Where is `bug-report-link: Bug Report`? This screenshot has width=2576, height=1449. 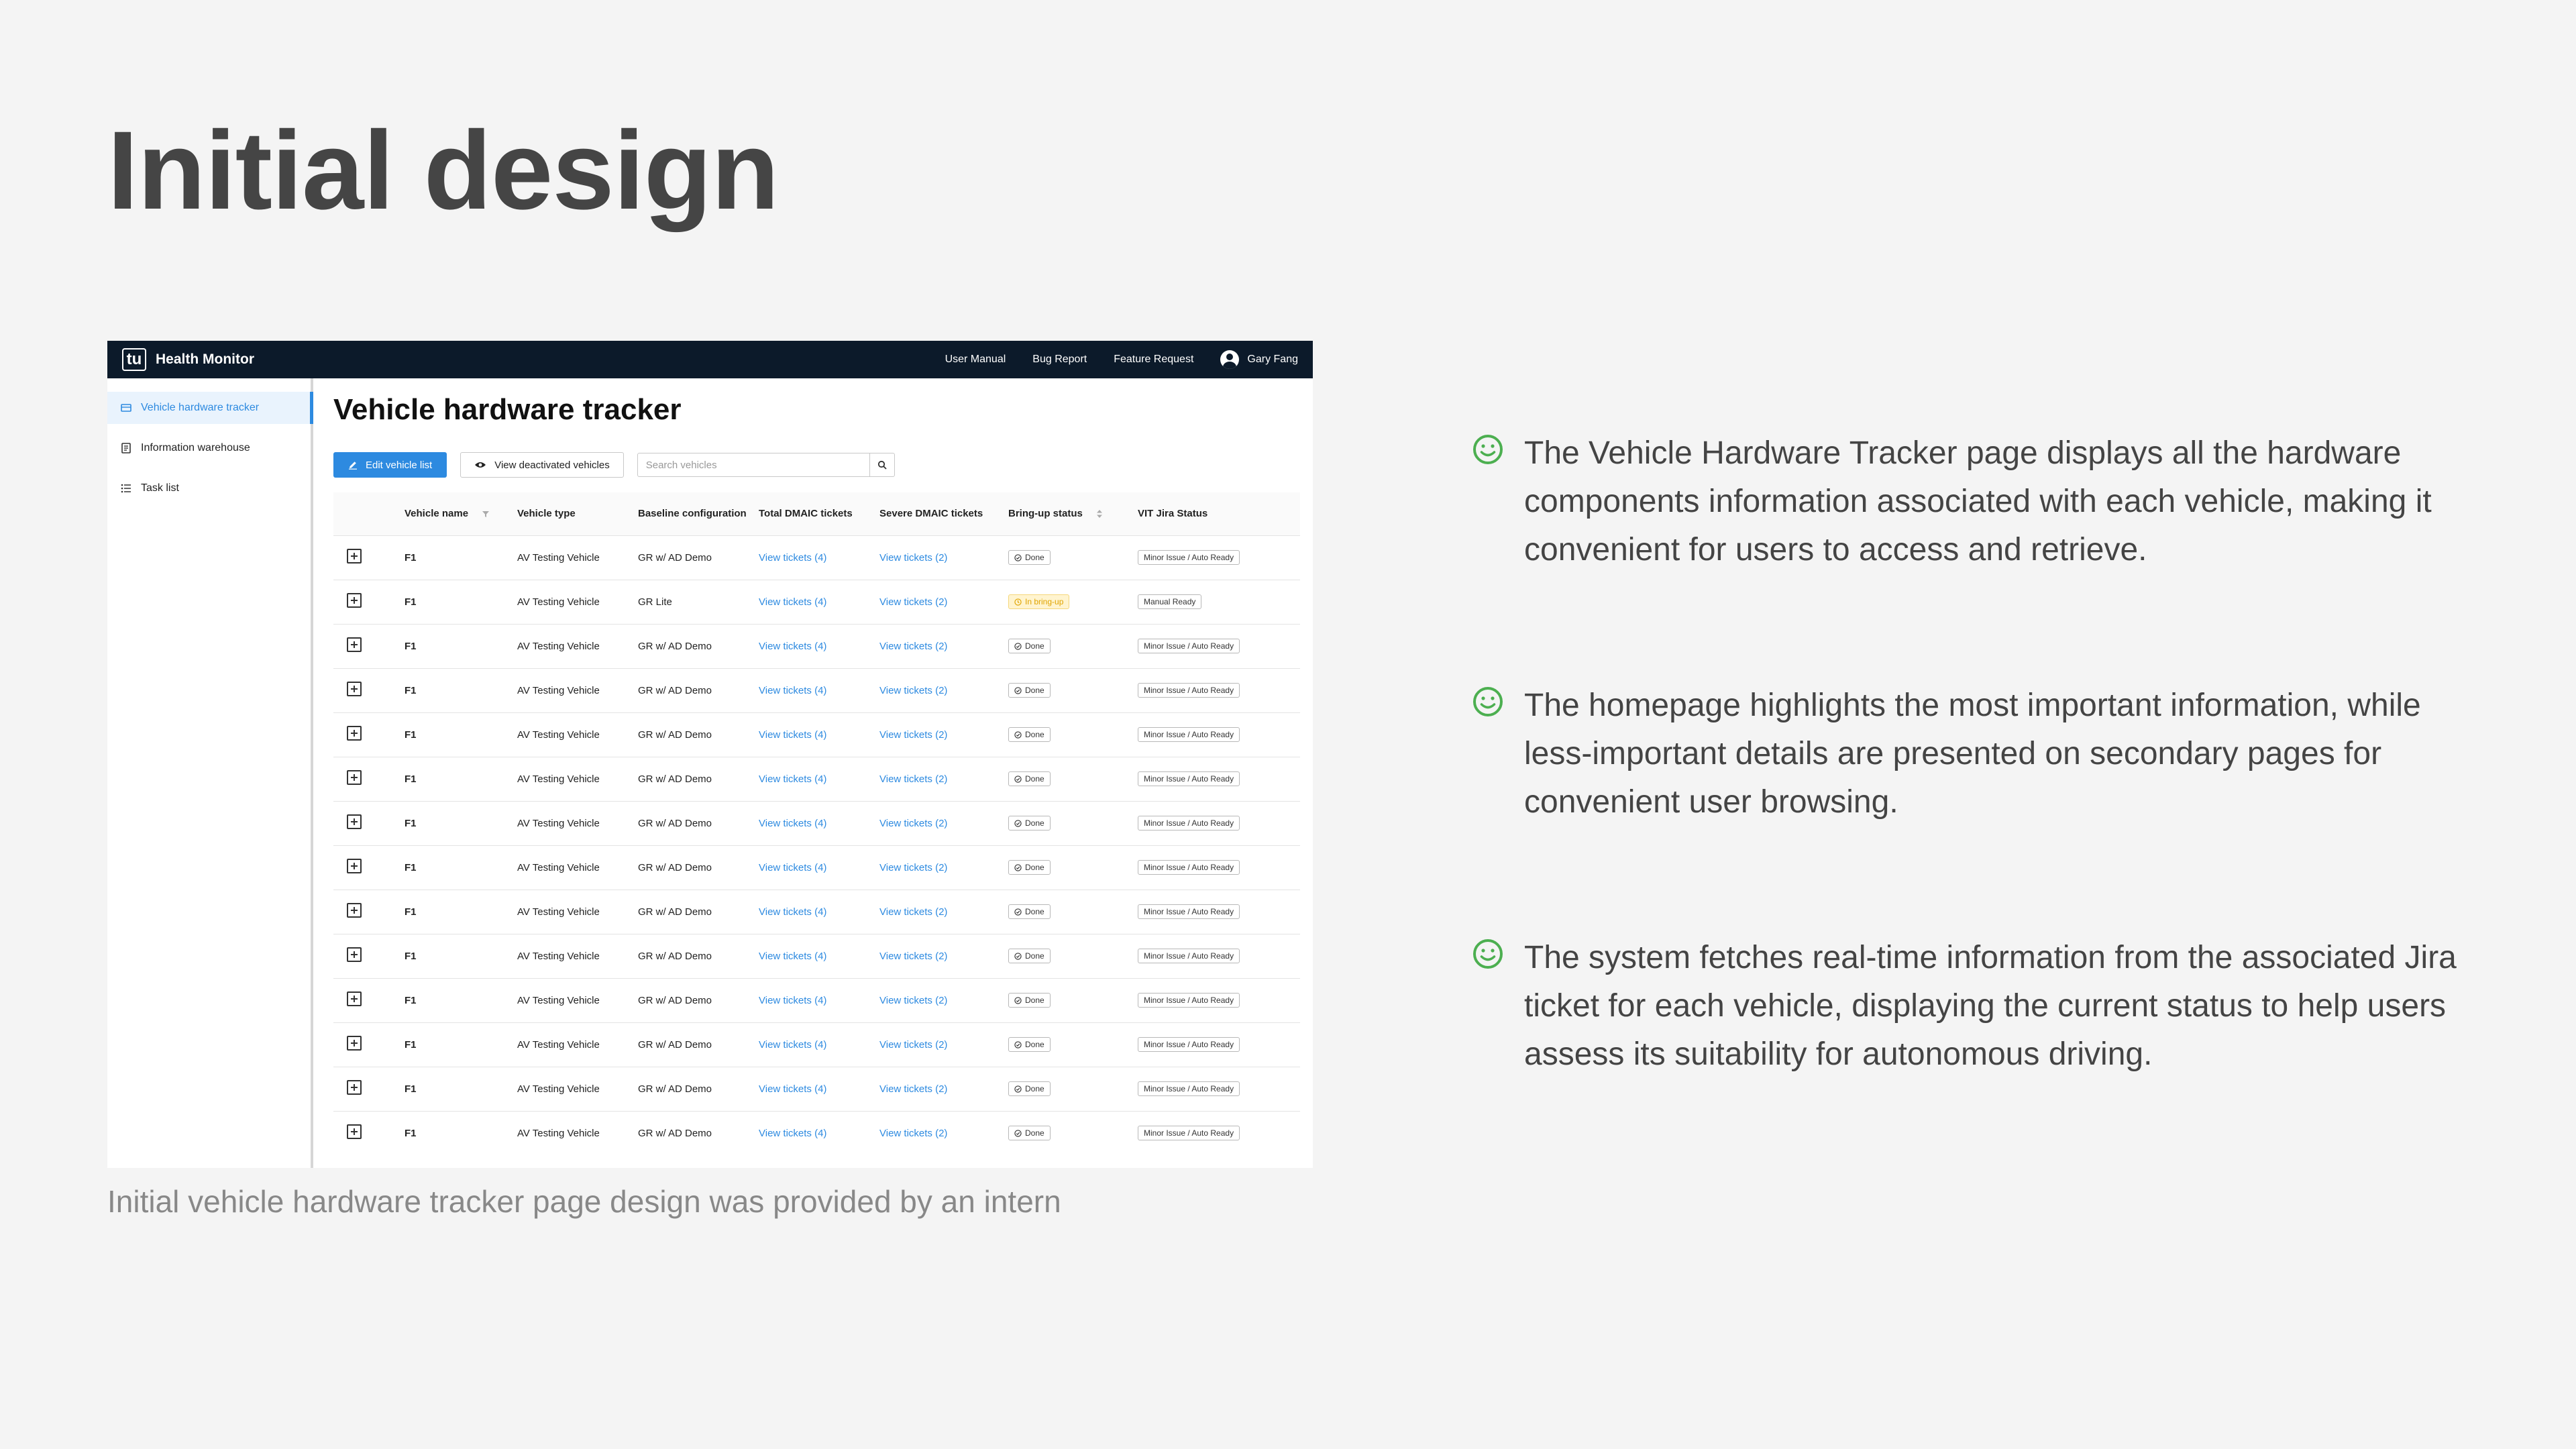 bug-report-link: Bug Report is located at coordinates (1059, 360).